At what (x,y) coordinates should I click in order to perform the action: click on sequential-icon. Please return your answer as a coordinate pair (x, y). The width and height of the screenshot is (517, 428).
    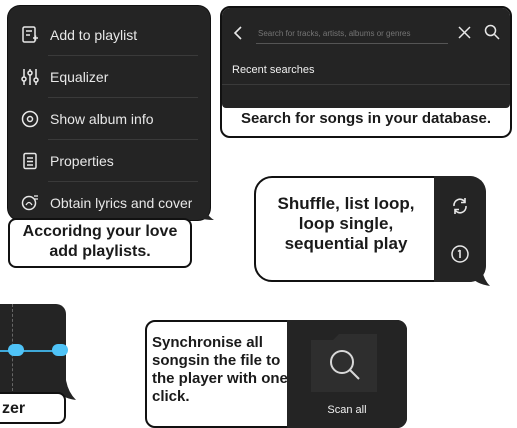
    Looking at the image, I should click on (460, 254).